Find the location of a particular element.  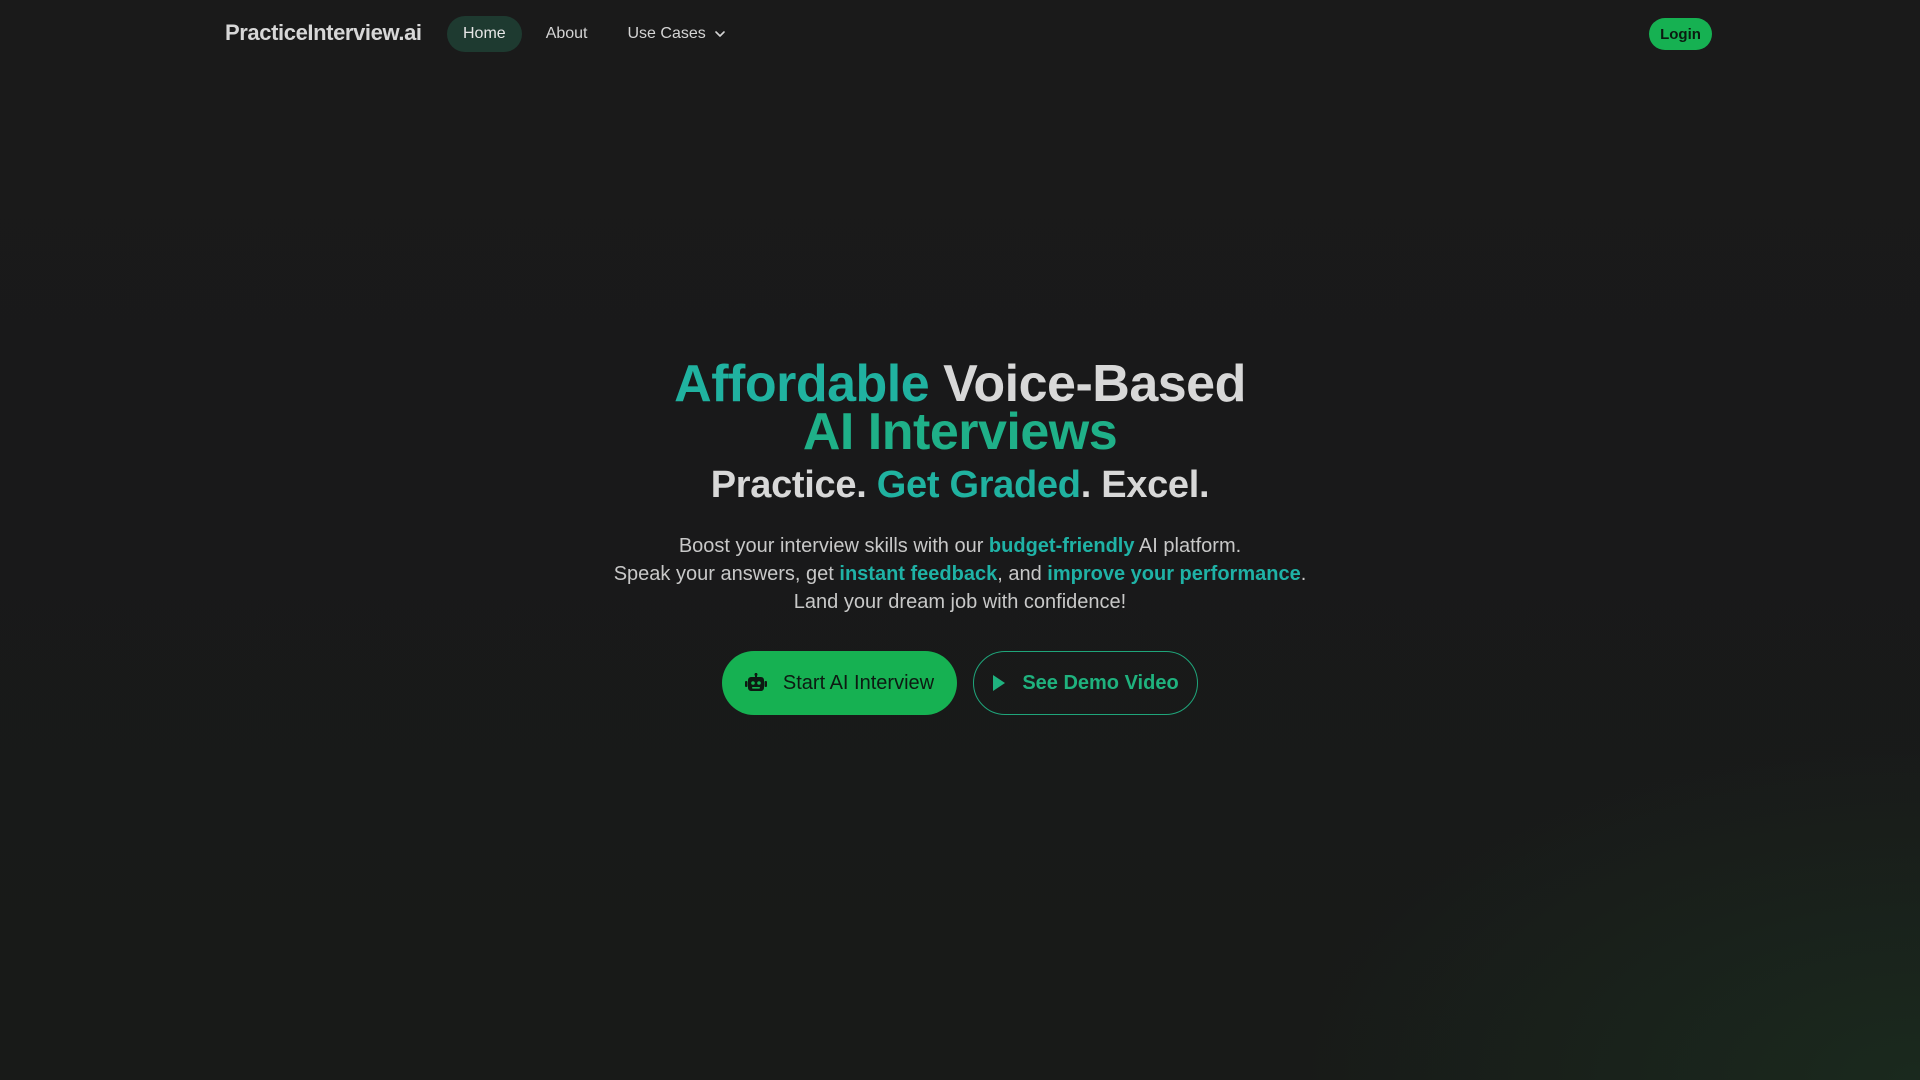

nav-item-label: Use Cases is located at coordinates (666, 33).